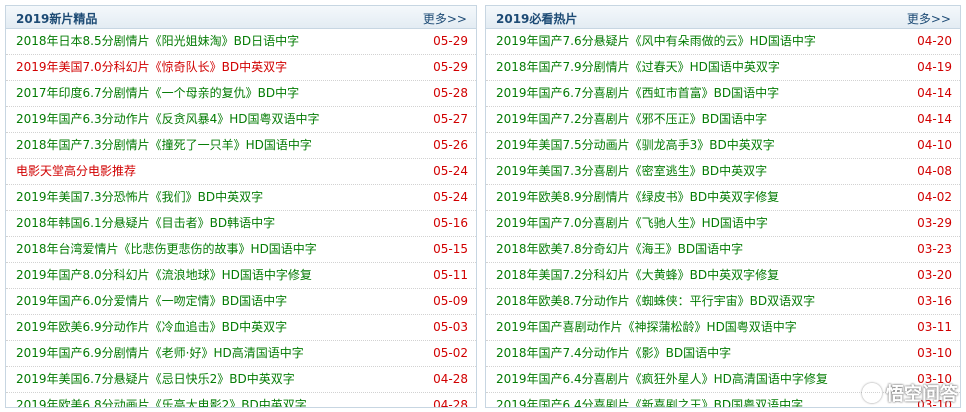 The image size is (966, 412). I want to click on list-item: 2018年国产7.3分剧情片《撞死了一只羊》HD国语中字 05-26, so click(241, 146).